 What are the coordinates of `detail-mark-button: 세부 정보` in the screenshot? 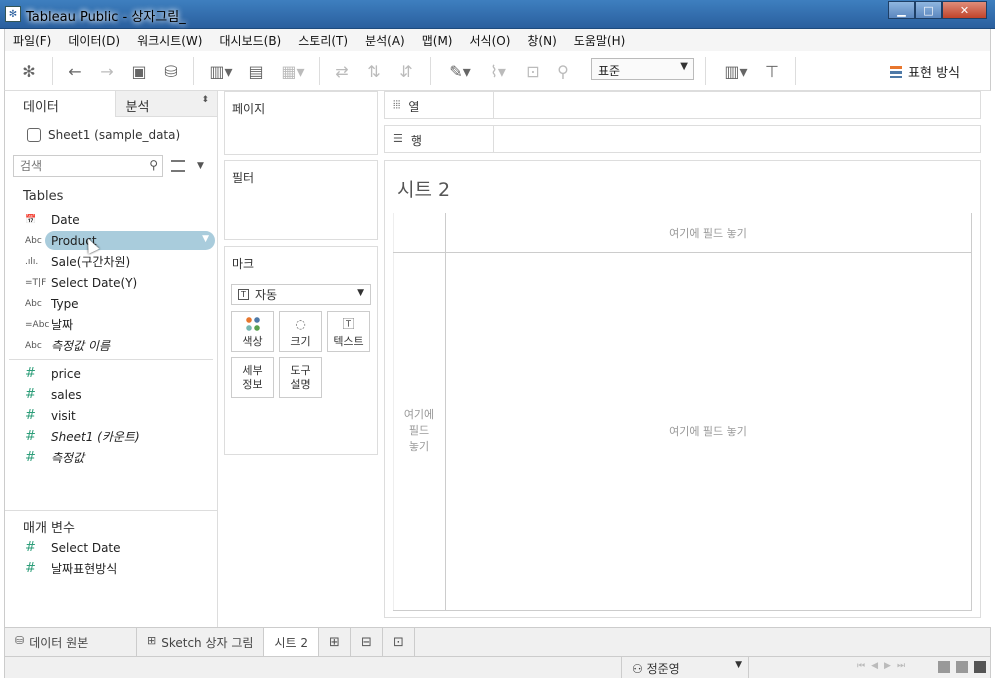 It's located at (252, 377).